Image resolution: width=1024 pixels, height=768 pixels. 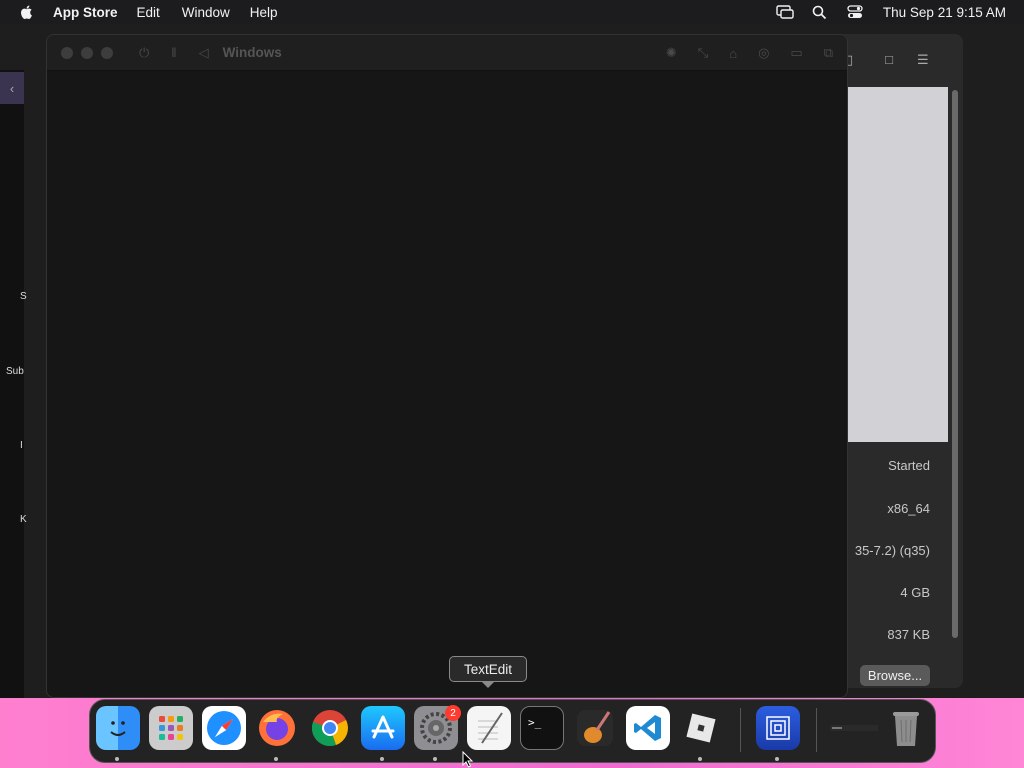 I want to click on windows-icon: ⧉, so click(x=828, y=53).